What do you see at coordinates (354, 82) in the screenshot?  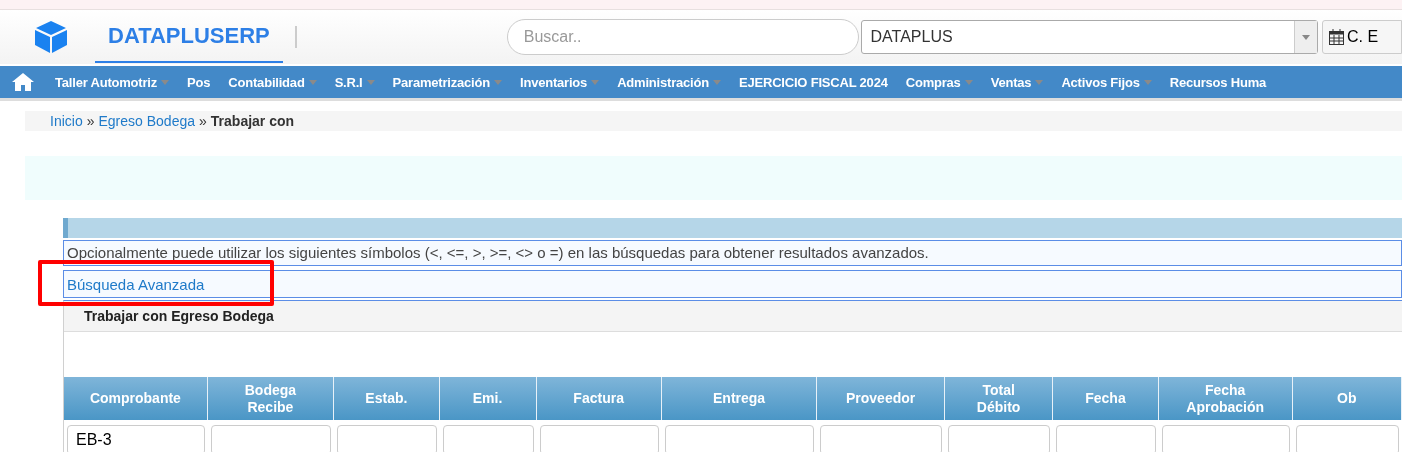 I see `menu-item: S.R.I` at bounding box center [354, 82].